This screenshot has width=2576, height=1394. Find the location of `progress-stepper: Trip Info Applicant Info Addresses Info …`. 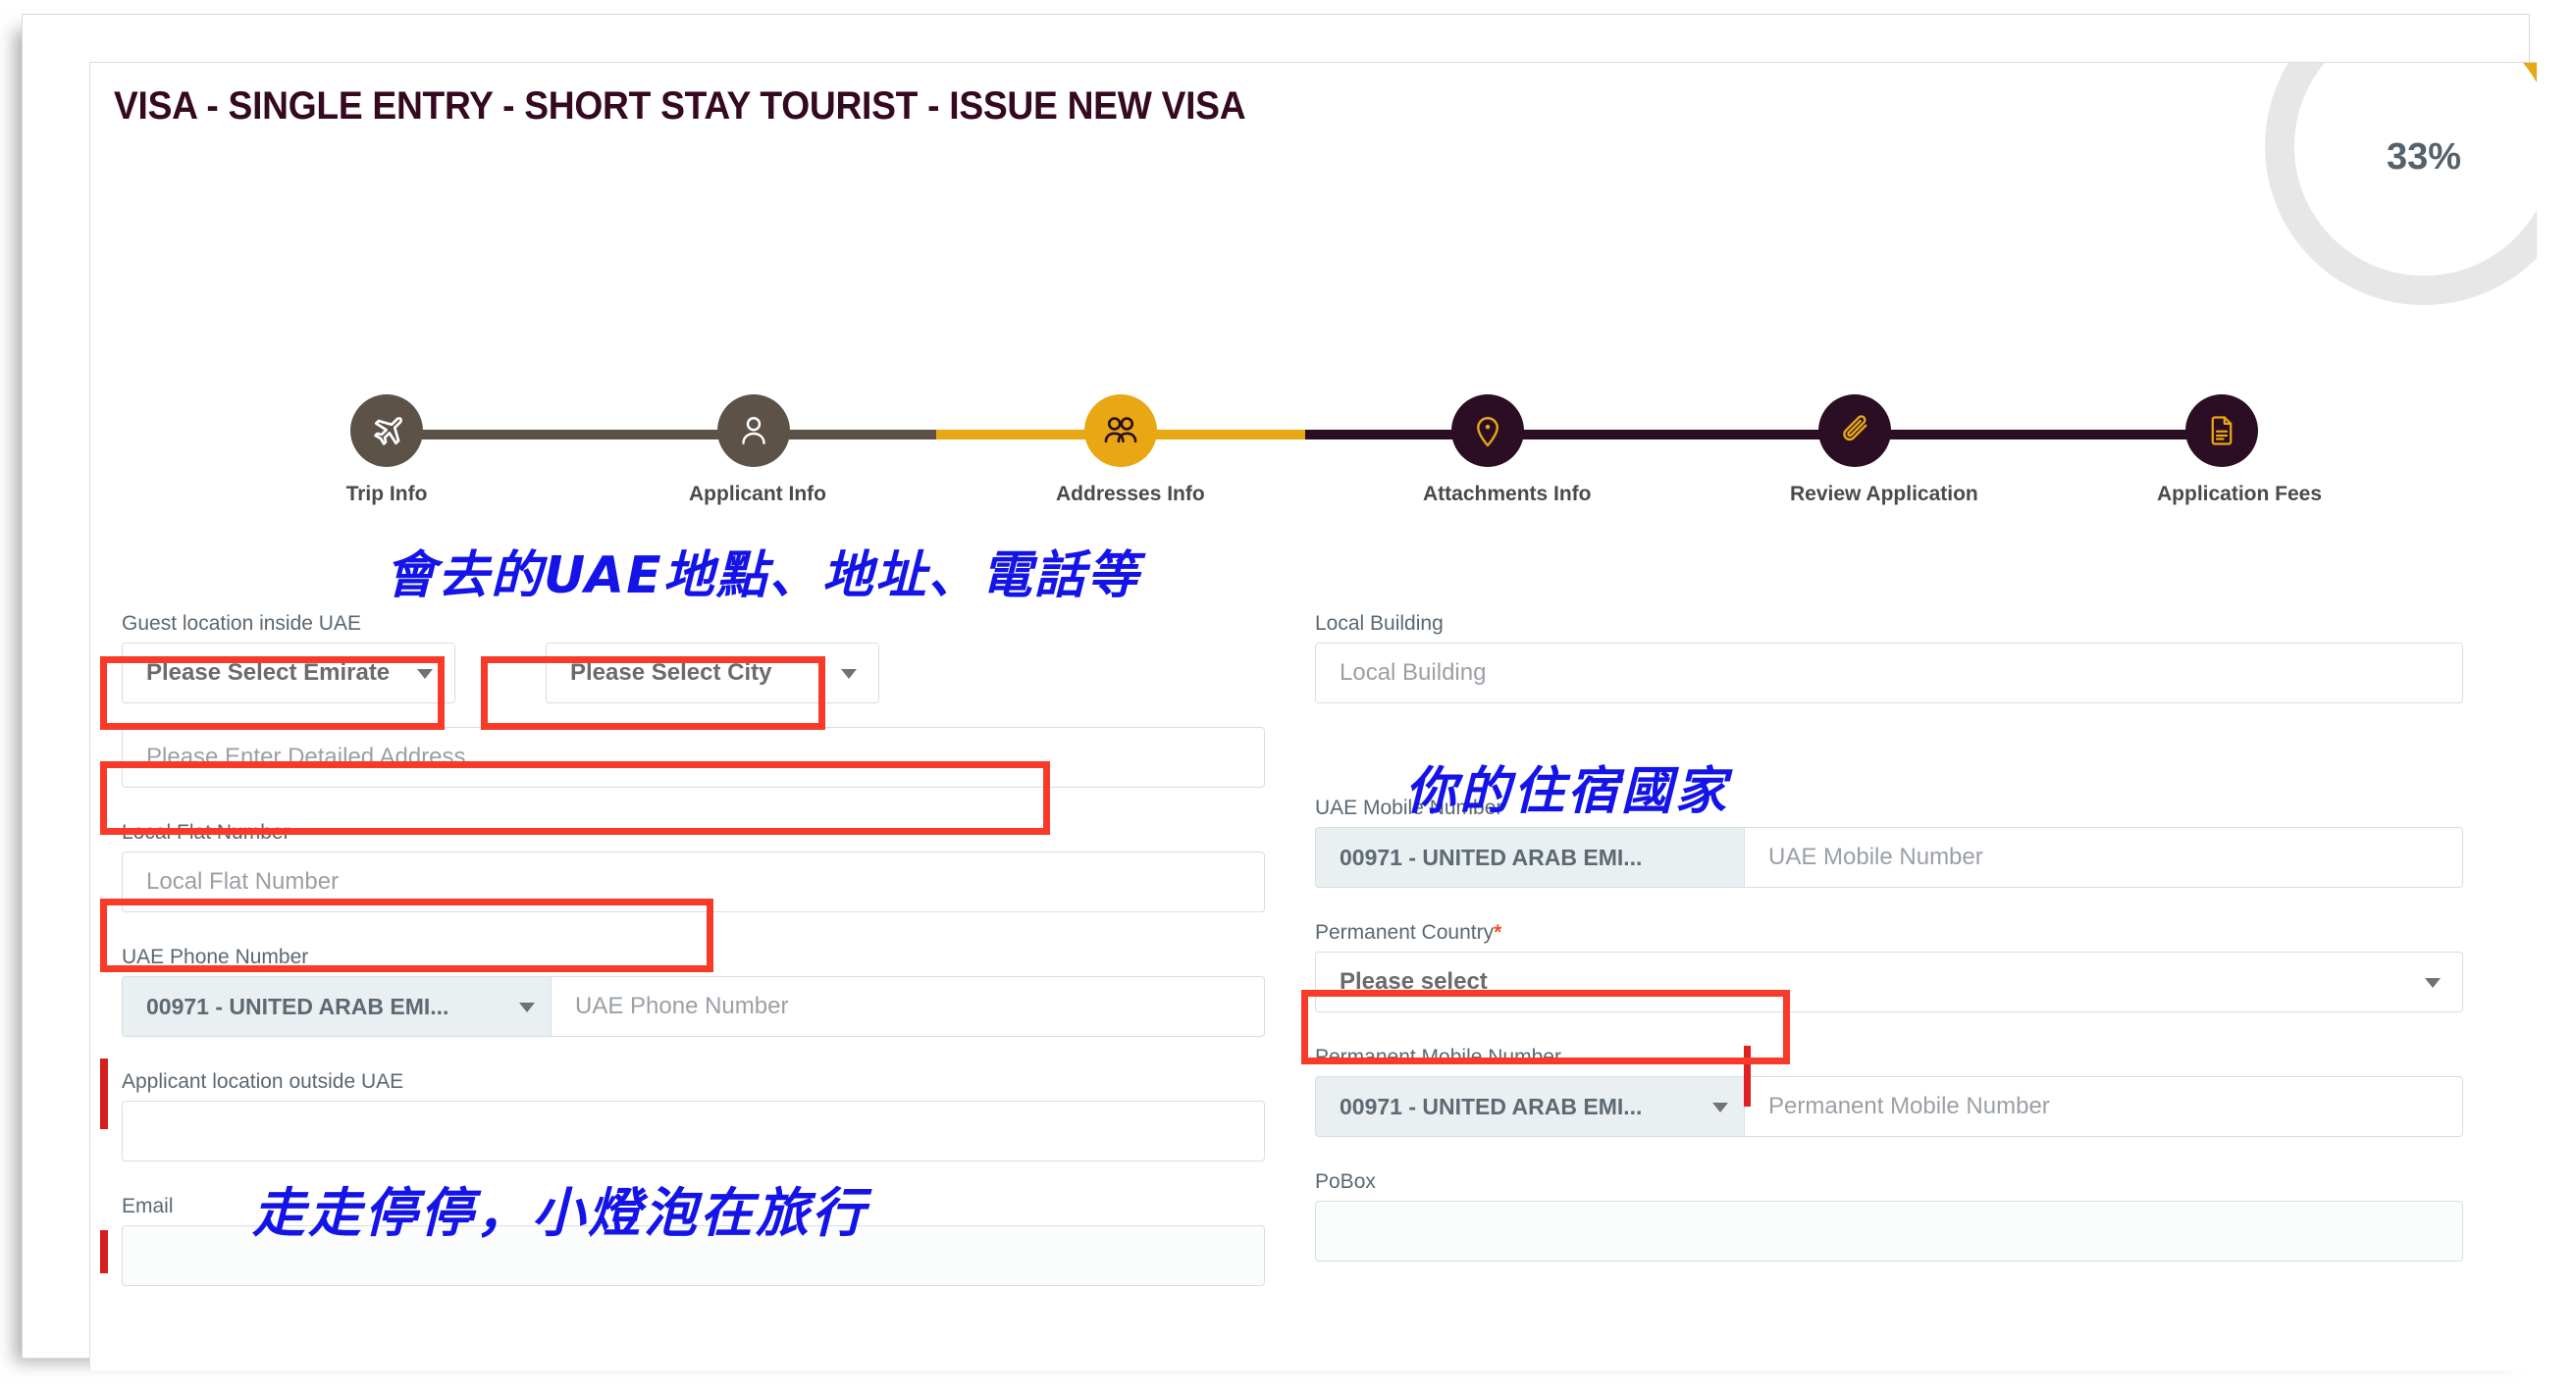

progress-stepper: Trip Info Applicant Info Addresses Info … is located at coordinates (1322, 469).